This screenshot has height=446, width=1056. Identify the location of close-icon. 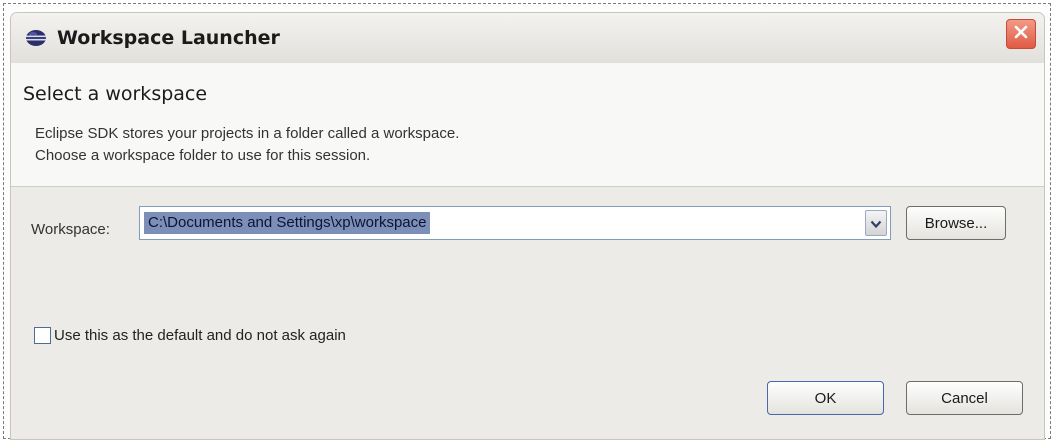
(1021, 34).